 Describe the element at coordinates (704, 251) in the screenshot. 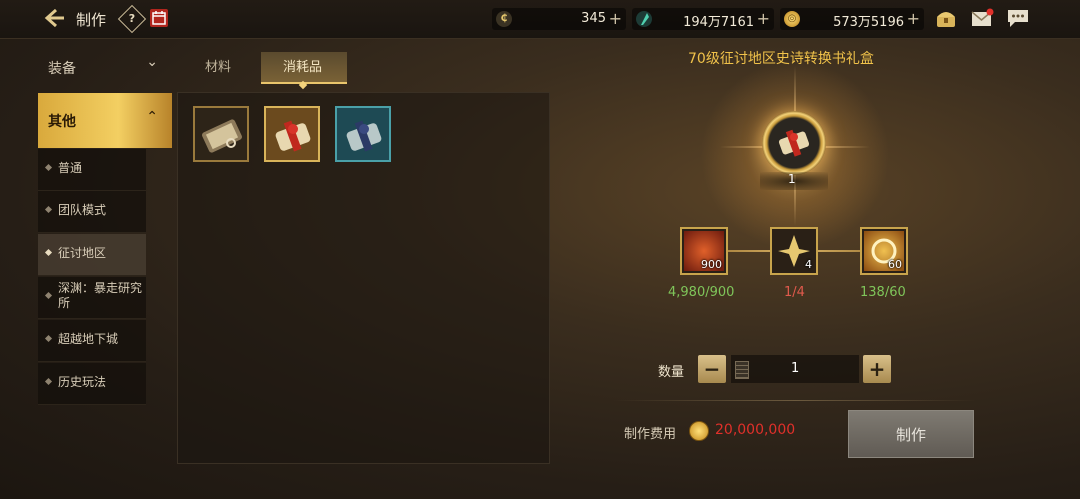

I see `red-crystal-material: 900` at that location.